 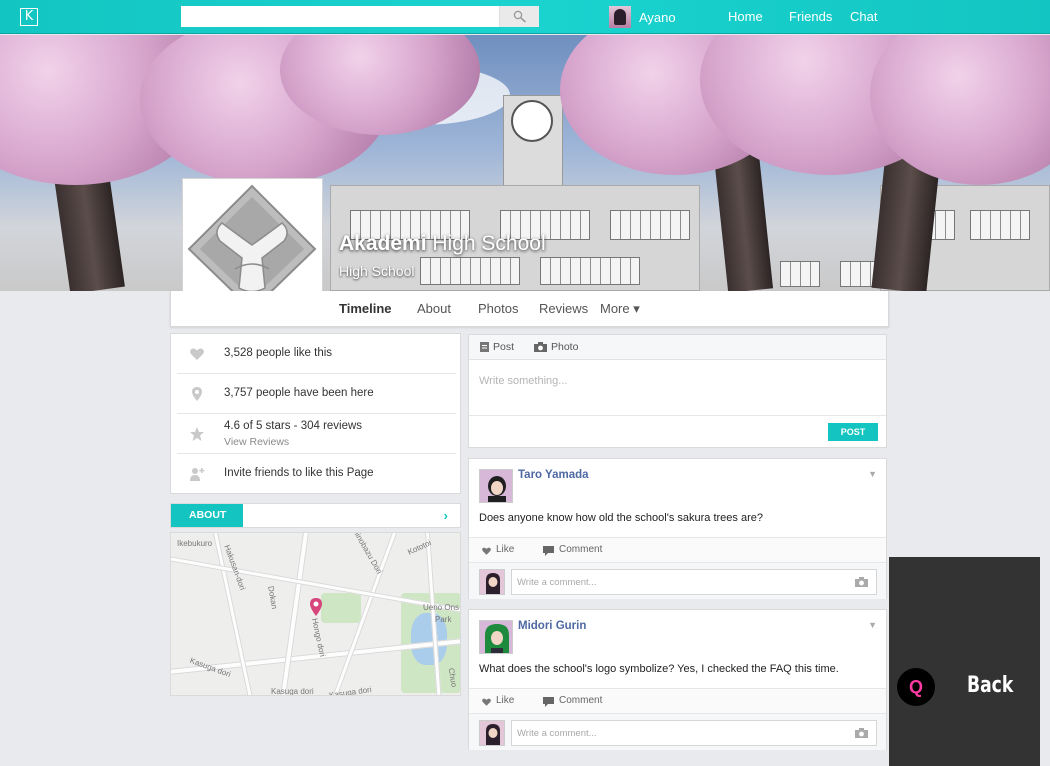 What do you see at coordinates (256, 442) in the screenshot?
I see `view-reviews-link: View Reviews` at bounding box center [256, 442].